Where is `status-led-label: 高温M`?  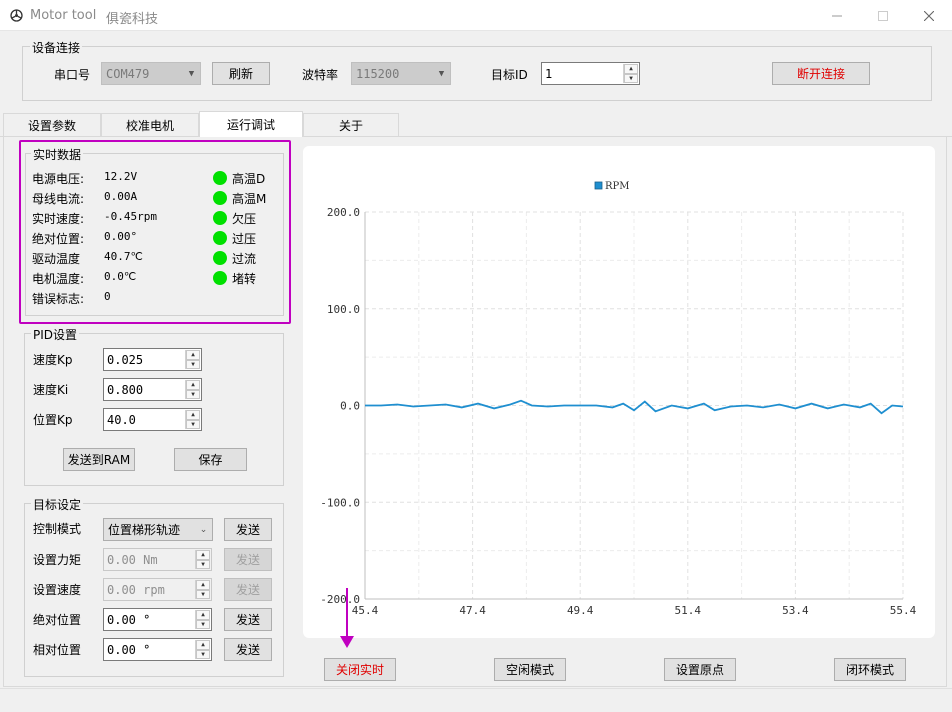
status-led-label: 高温M is located at coordinates (249, 199).